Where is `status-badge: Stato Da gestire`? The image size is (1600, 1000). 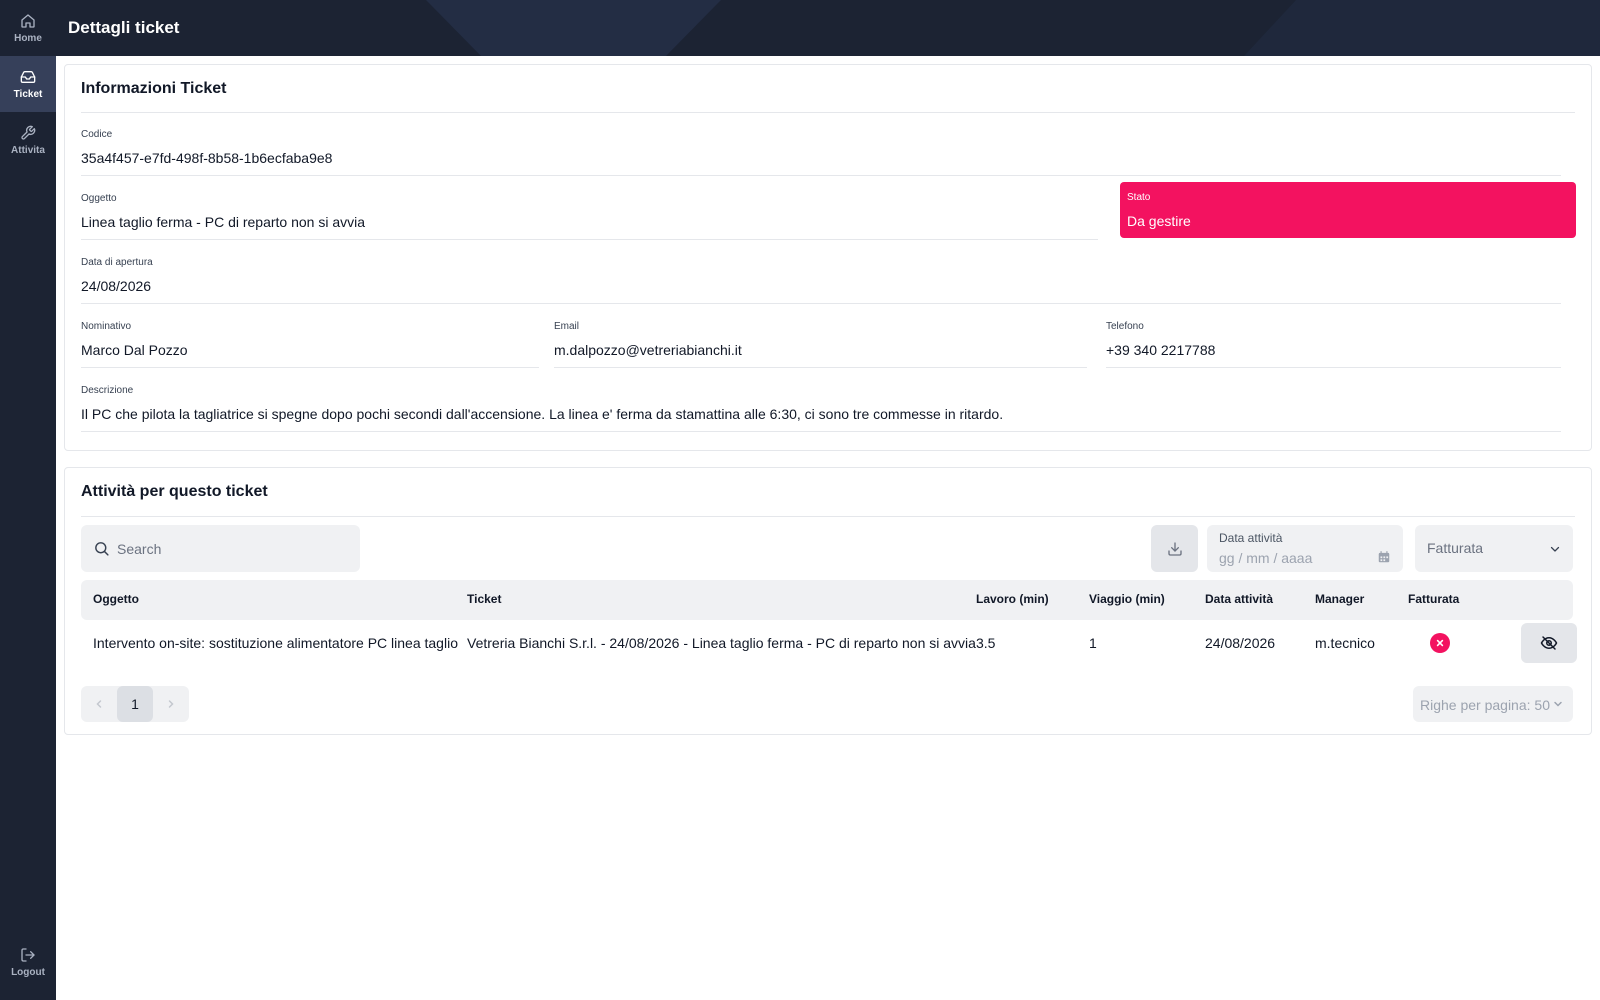
status-badge: Stato Da gestire is located at coordinates (1348, 210).